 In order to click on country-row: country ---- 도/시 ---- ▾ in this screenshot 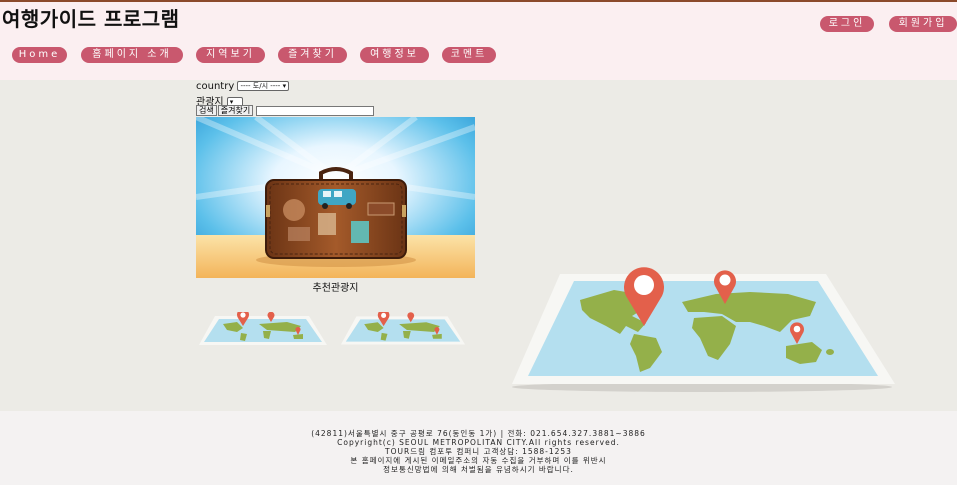, I will do `click(243, 86)`.